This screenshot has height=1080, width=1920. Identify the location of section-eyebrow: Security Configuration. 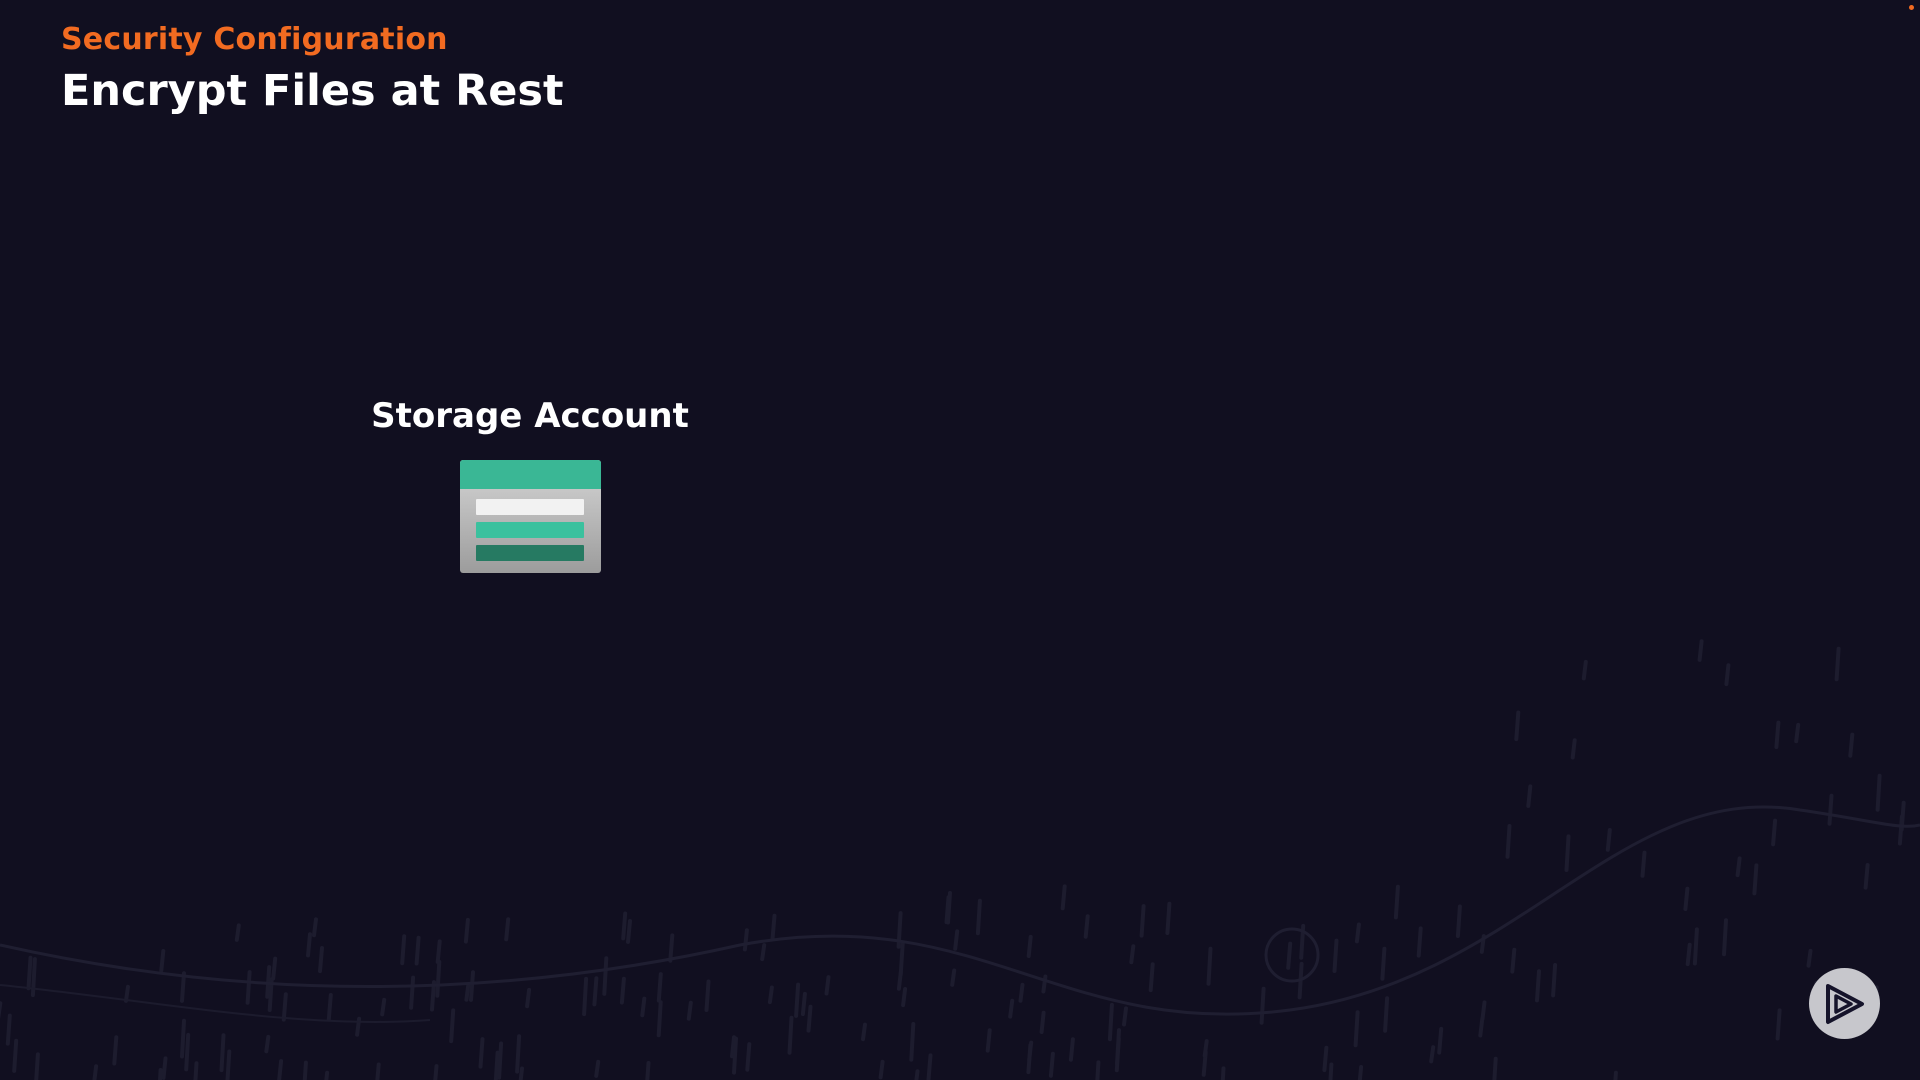
(254, 39).